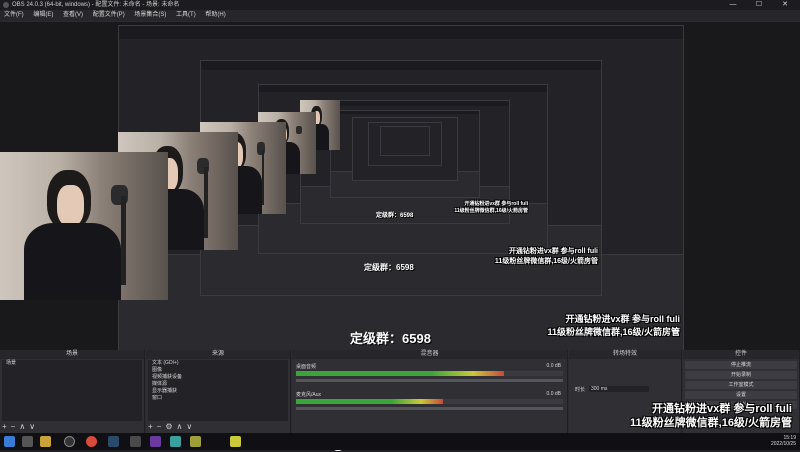 This screenshot has width=800, height=452. Describe the element at coordinates (72, 354) in the screenshot. I see `scenes-title: 场景` at that location.